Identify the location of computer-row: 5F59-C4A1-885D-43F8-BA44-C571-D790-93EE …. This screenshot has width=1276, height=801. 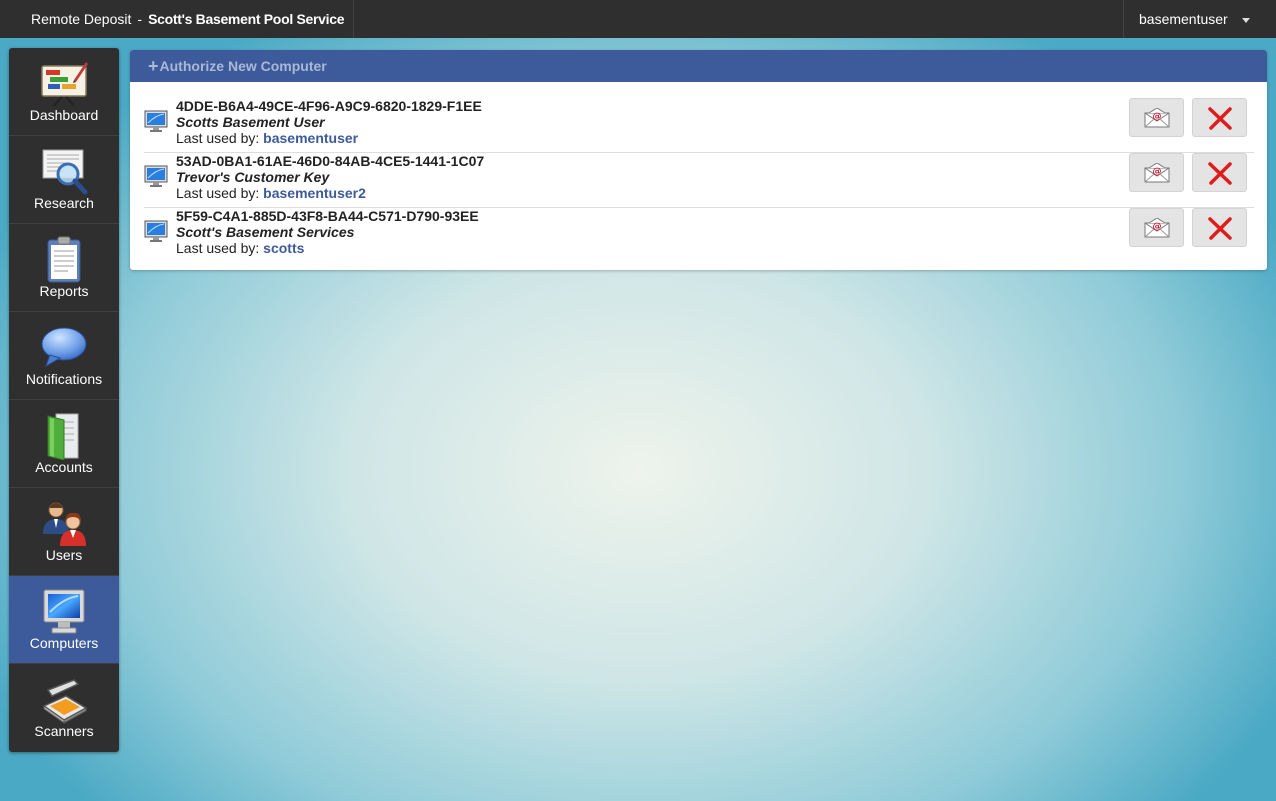
(699, 235).